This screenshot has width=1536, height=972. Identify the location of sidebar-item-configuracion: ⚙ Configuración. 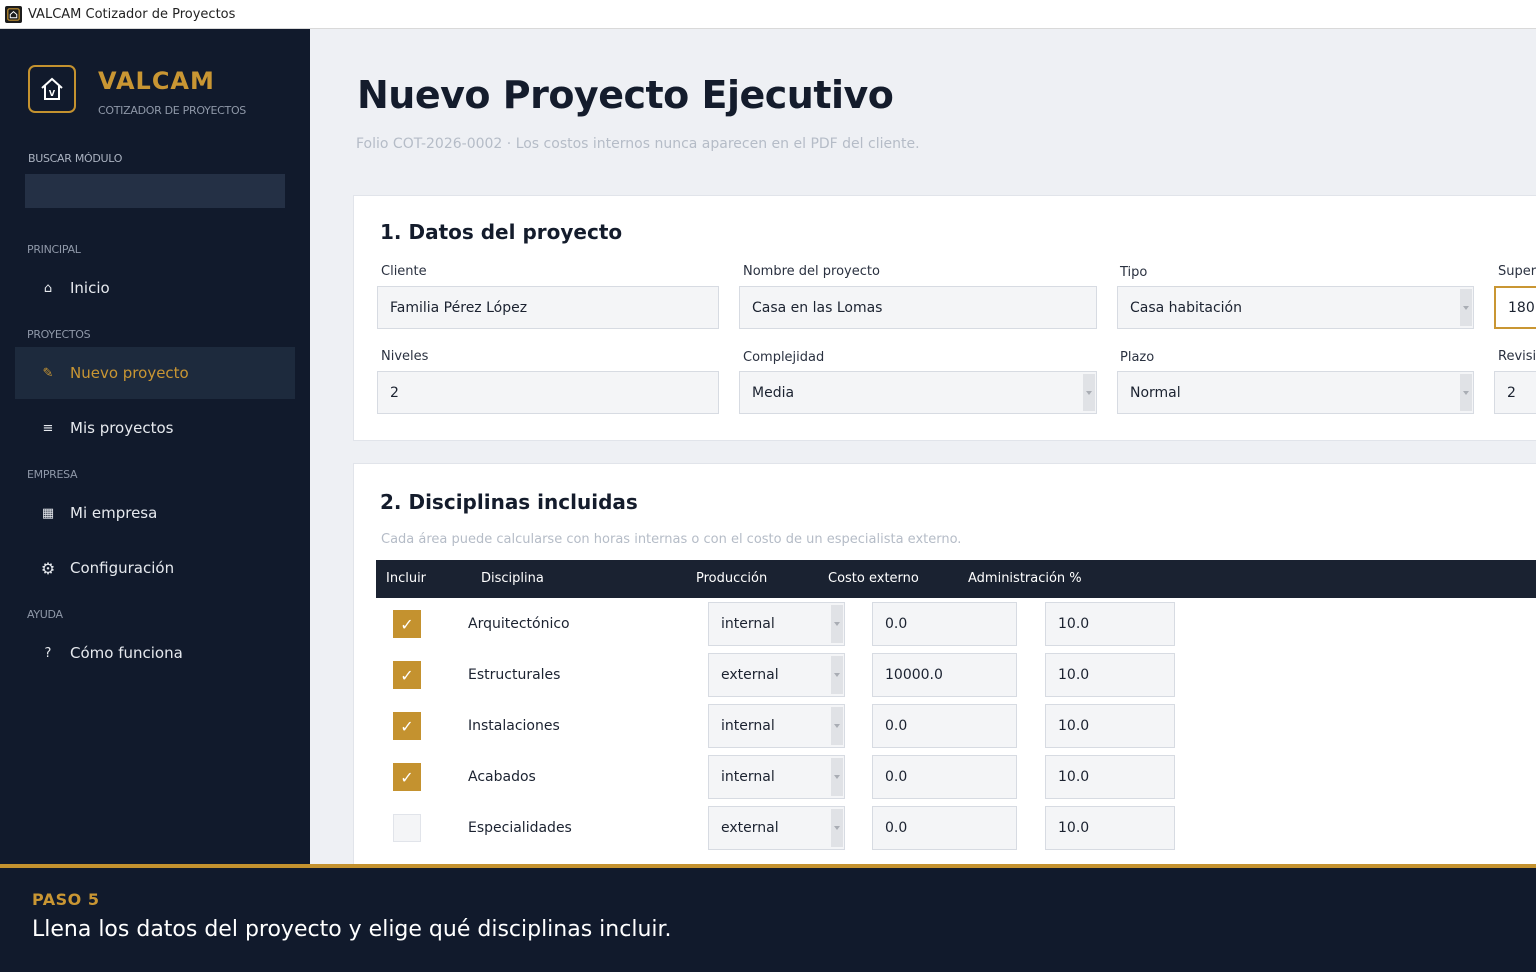
(155, 568).